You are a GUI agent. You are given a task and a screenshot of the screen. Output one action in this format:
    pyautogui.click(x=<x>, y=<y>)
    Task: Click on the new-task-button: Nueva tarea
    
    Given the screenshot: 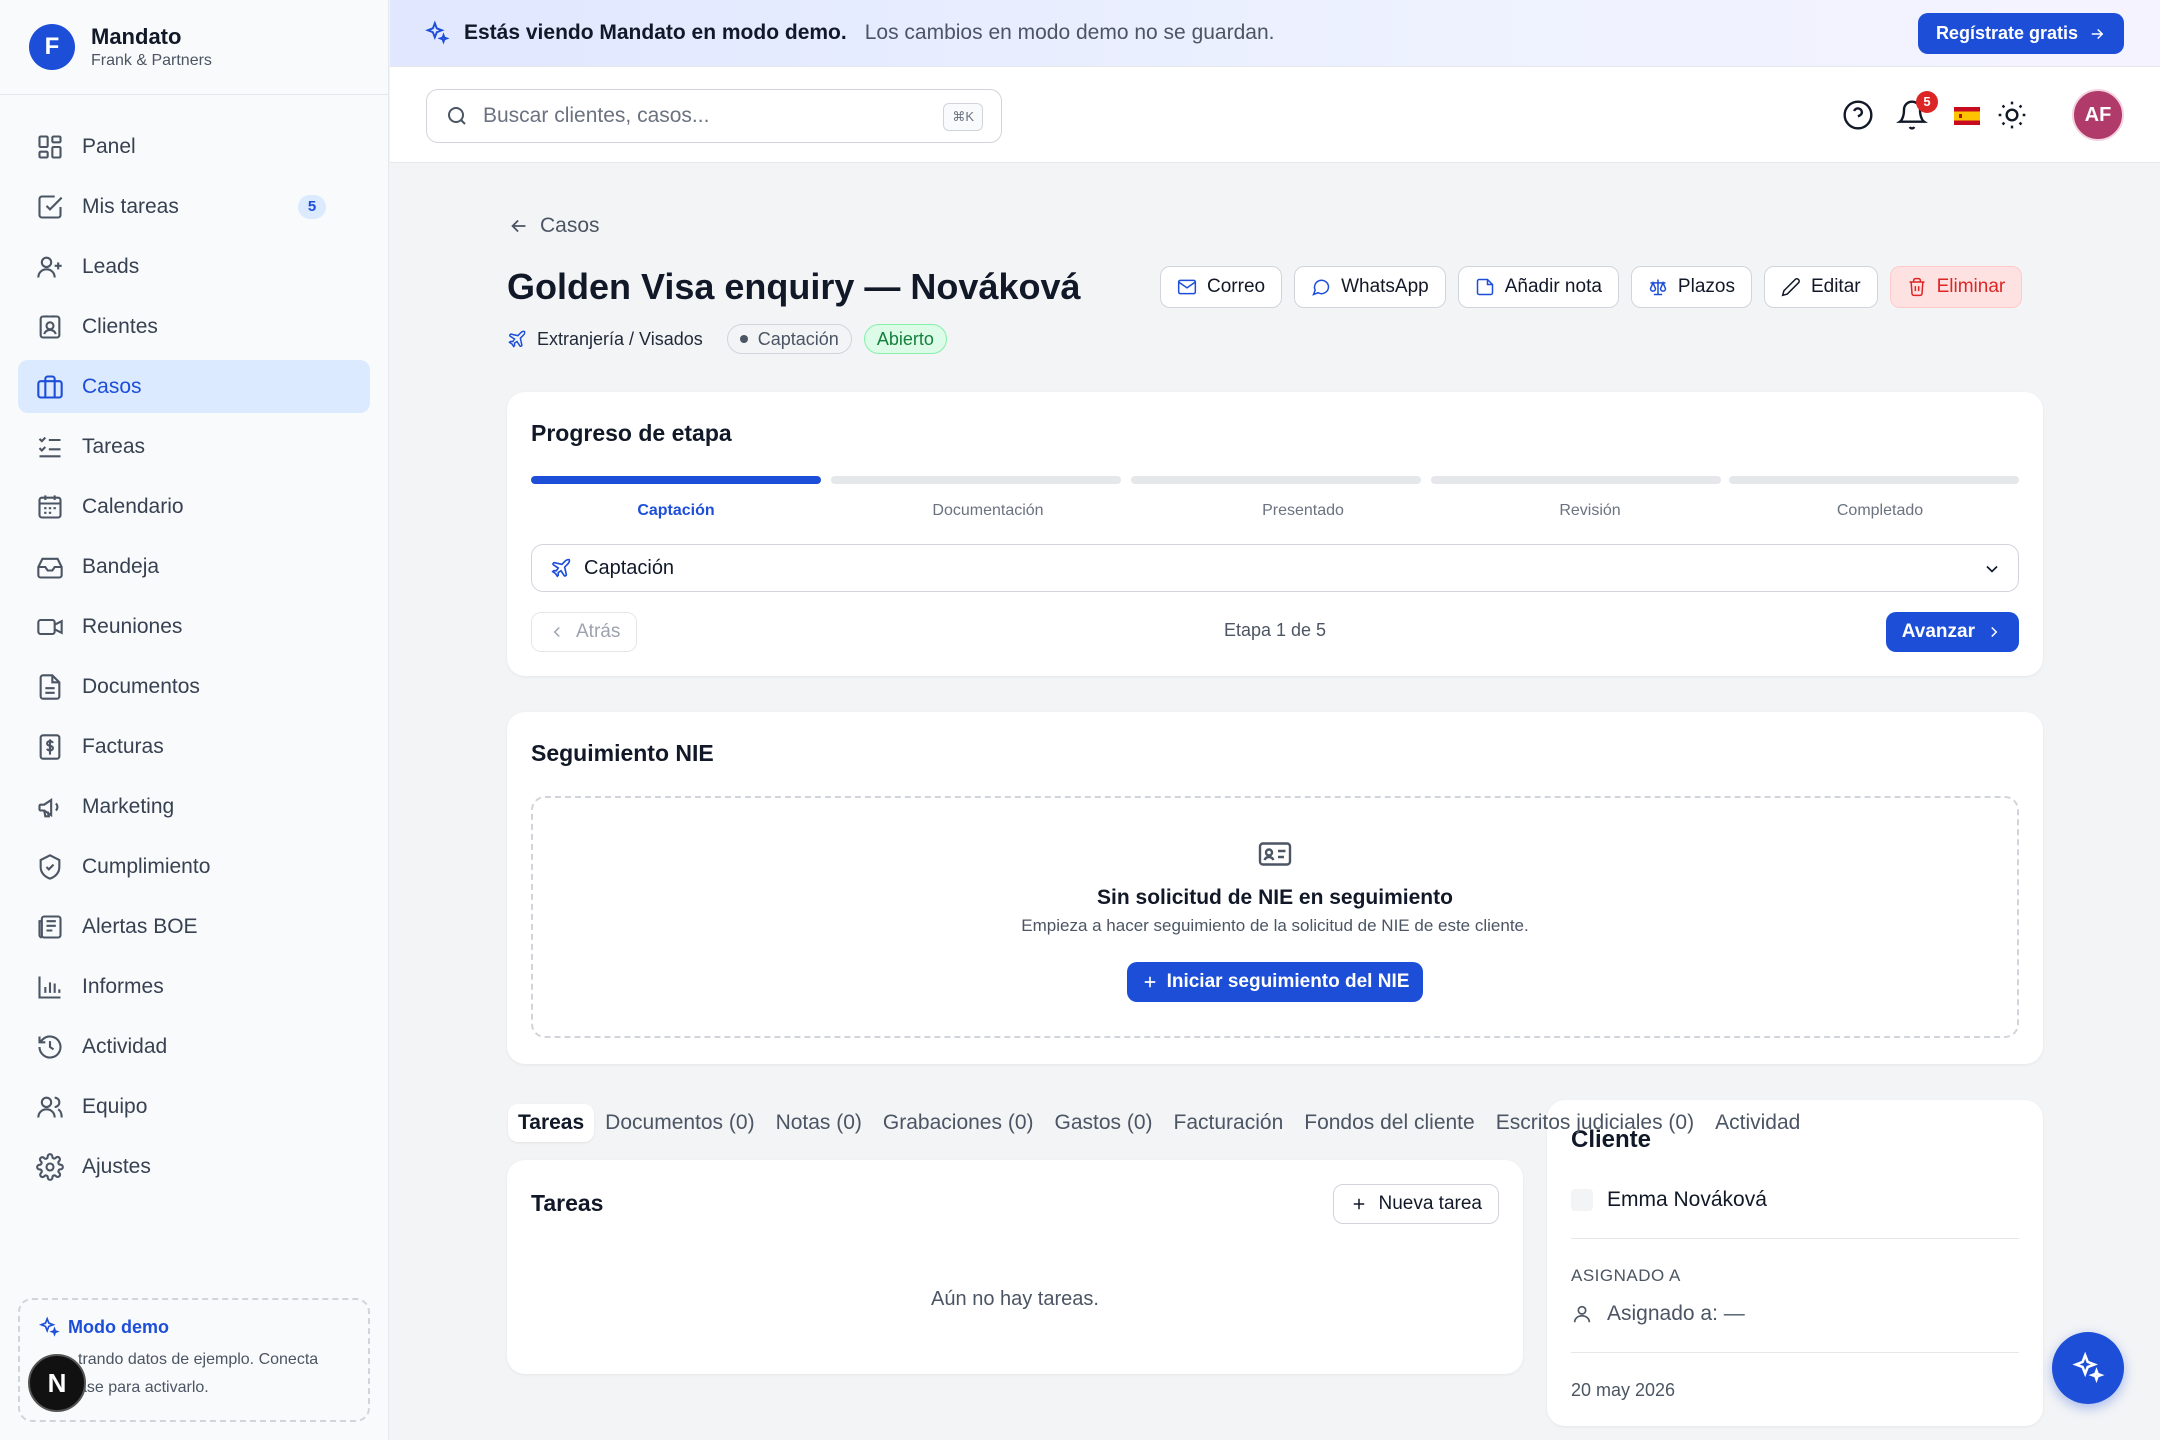 What is the action you would take?
    pyautogui.click(x=1416, y=1204)
    